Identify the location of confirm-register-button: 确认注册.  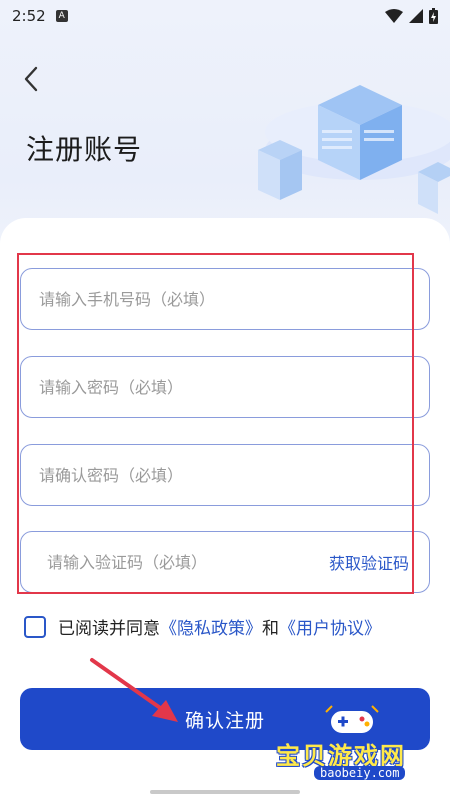
(225, 719).